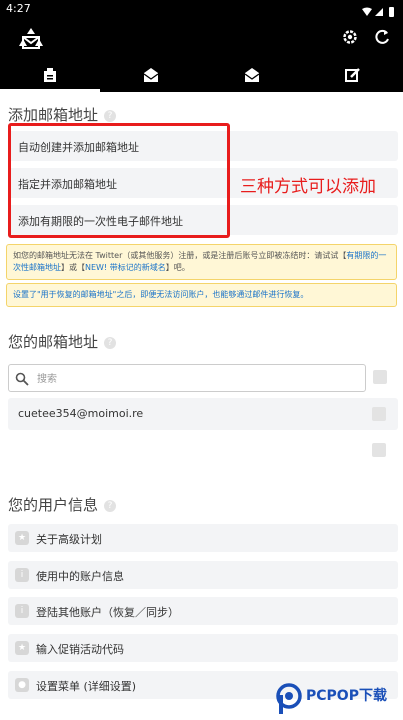  I want to click on annotation-text: 三种方式可以添加, so click(308, 187).